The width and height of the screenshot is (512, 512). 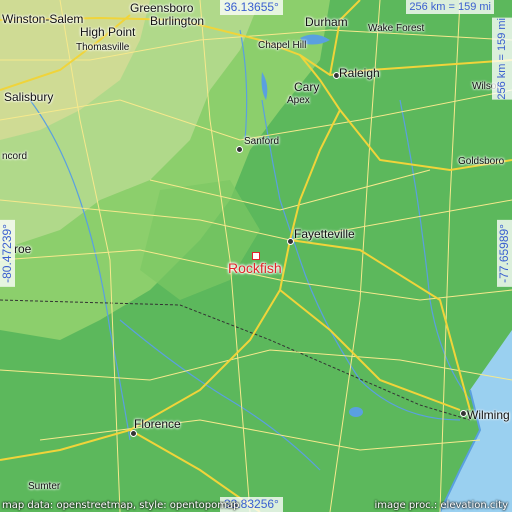 What do you see at coordinates (7, 253) in the screenshot?
I see `coord-left: -80.47239°` at bounding box center [7, 253].